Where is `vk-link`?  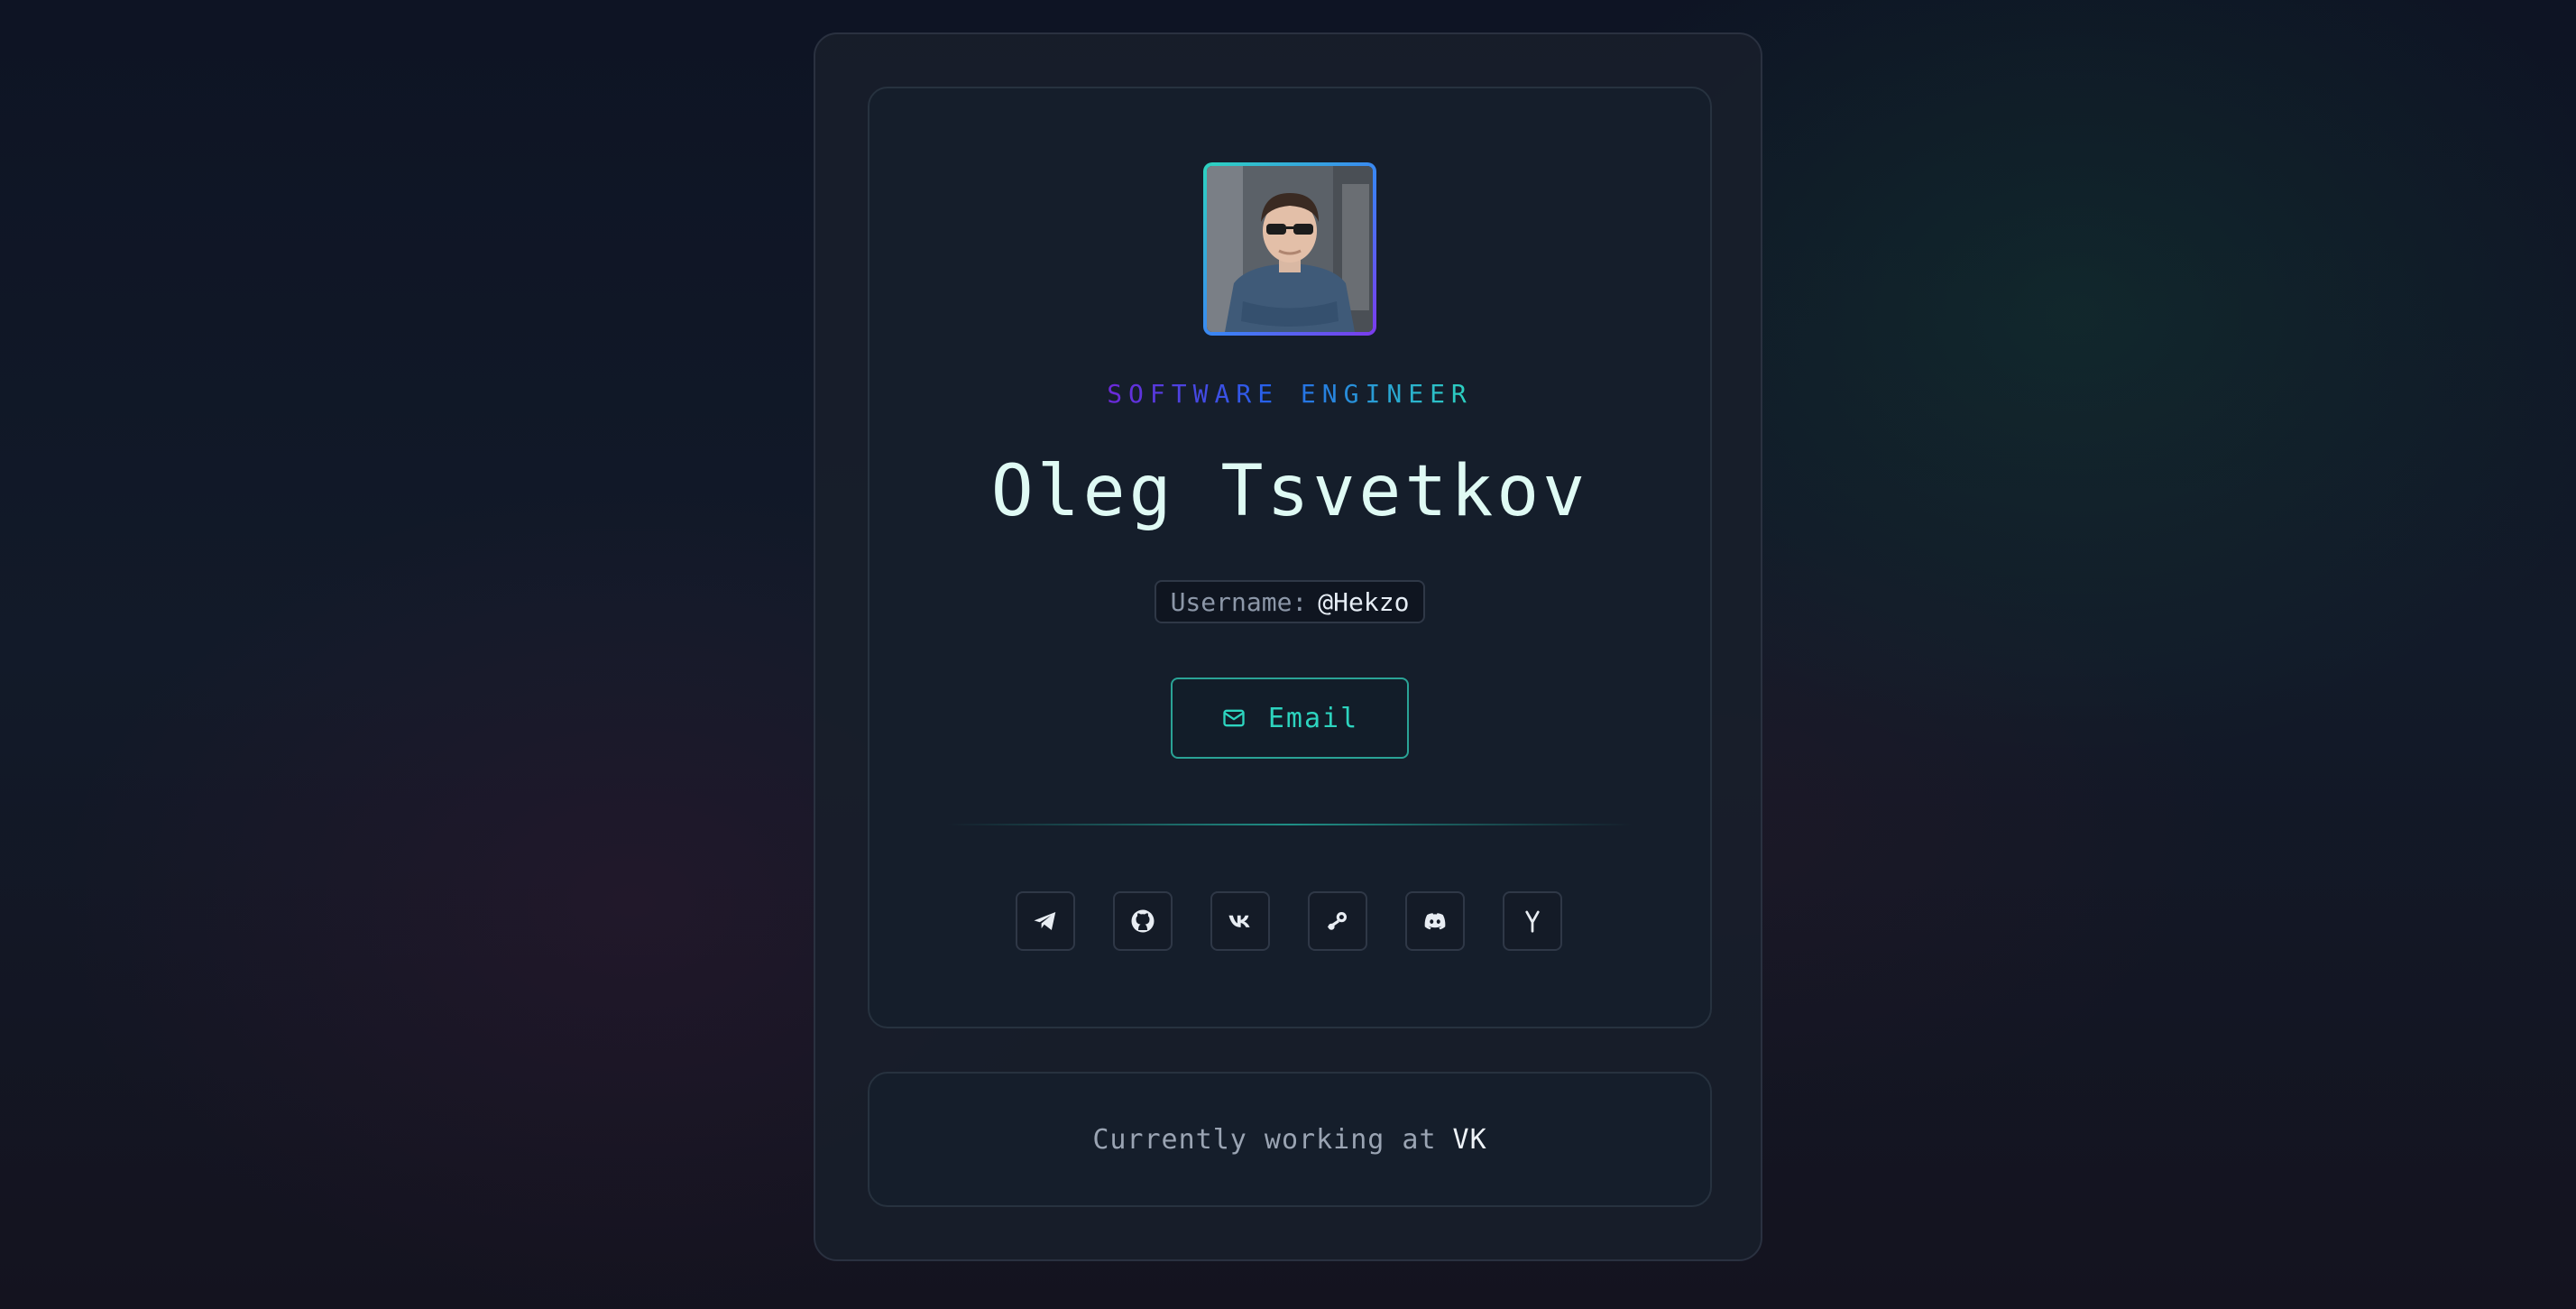 vk-link is located at coordinates (1240, 921).